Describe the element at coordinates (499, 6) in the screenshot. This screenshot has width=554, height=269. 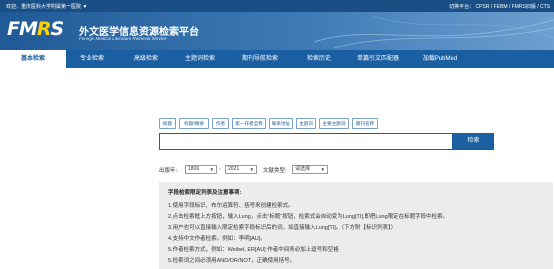
I see `platform-switch: 切换平台： CPSR / FEBM / FMRS旧版 / CTS` at that location.